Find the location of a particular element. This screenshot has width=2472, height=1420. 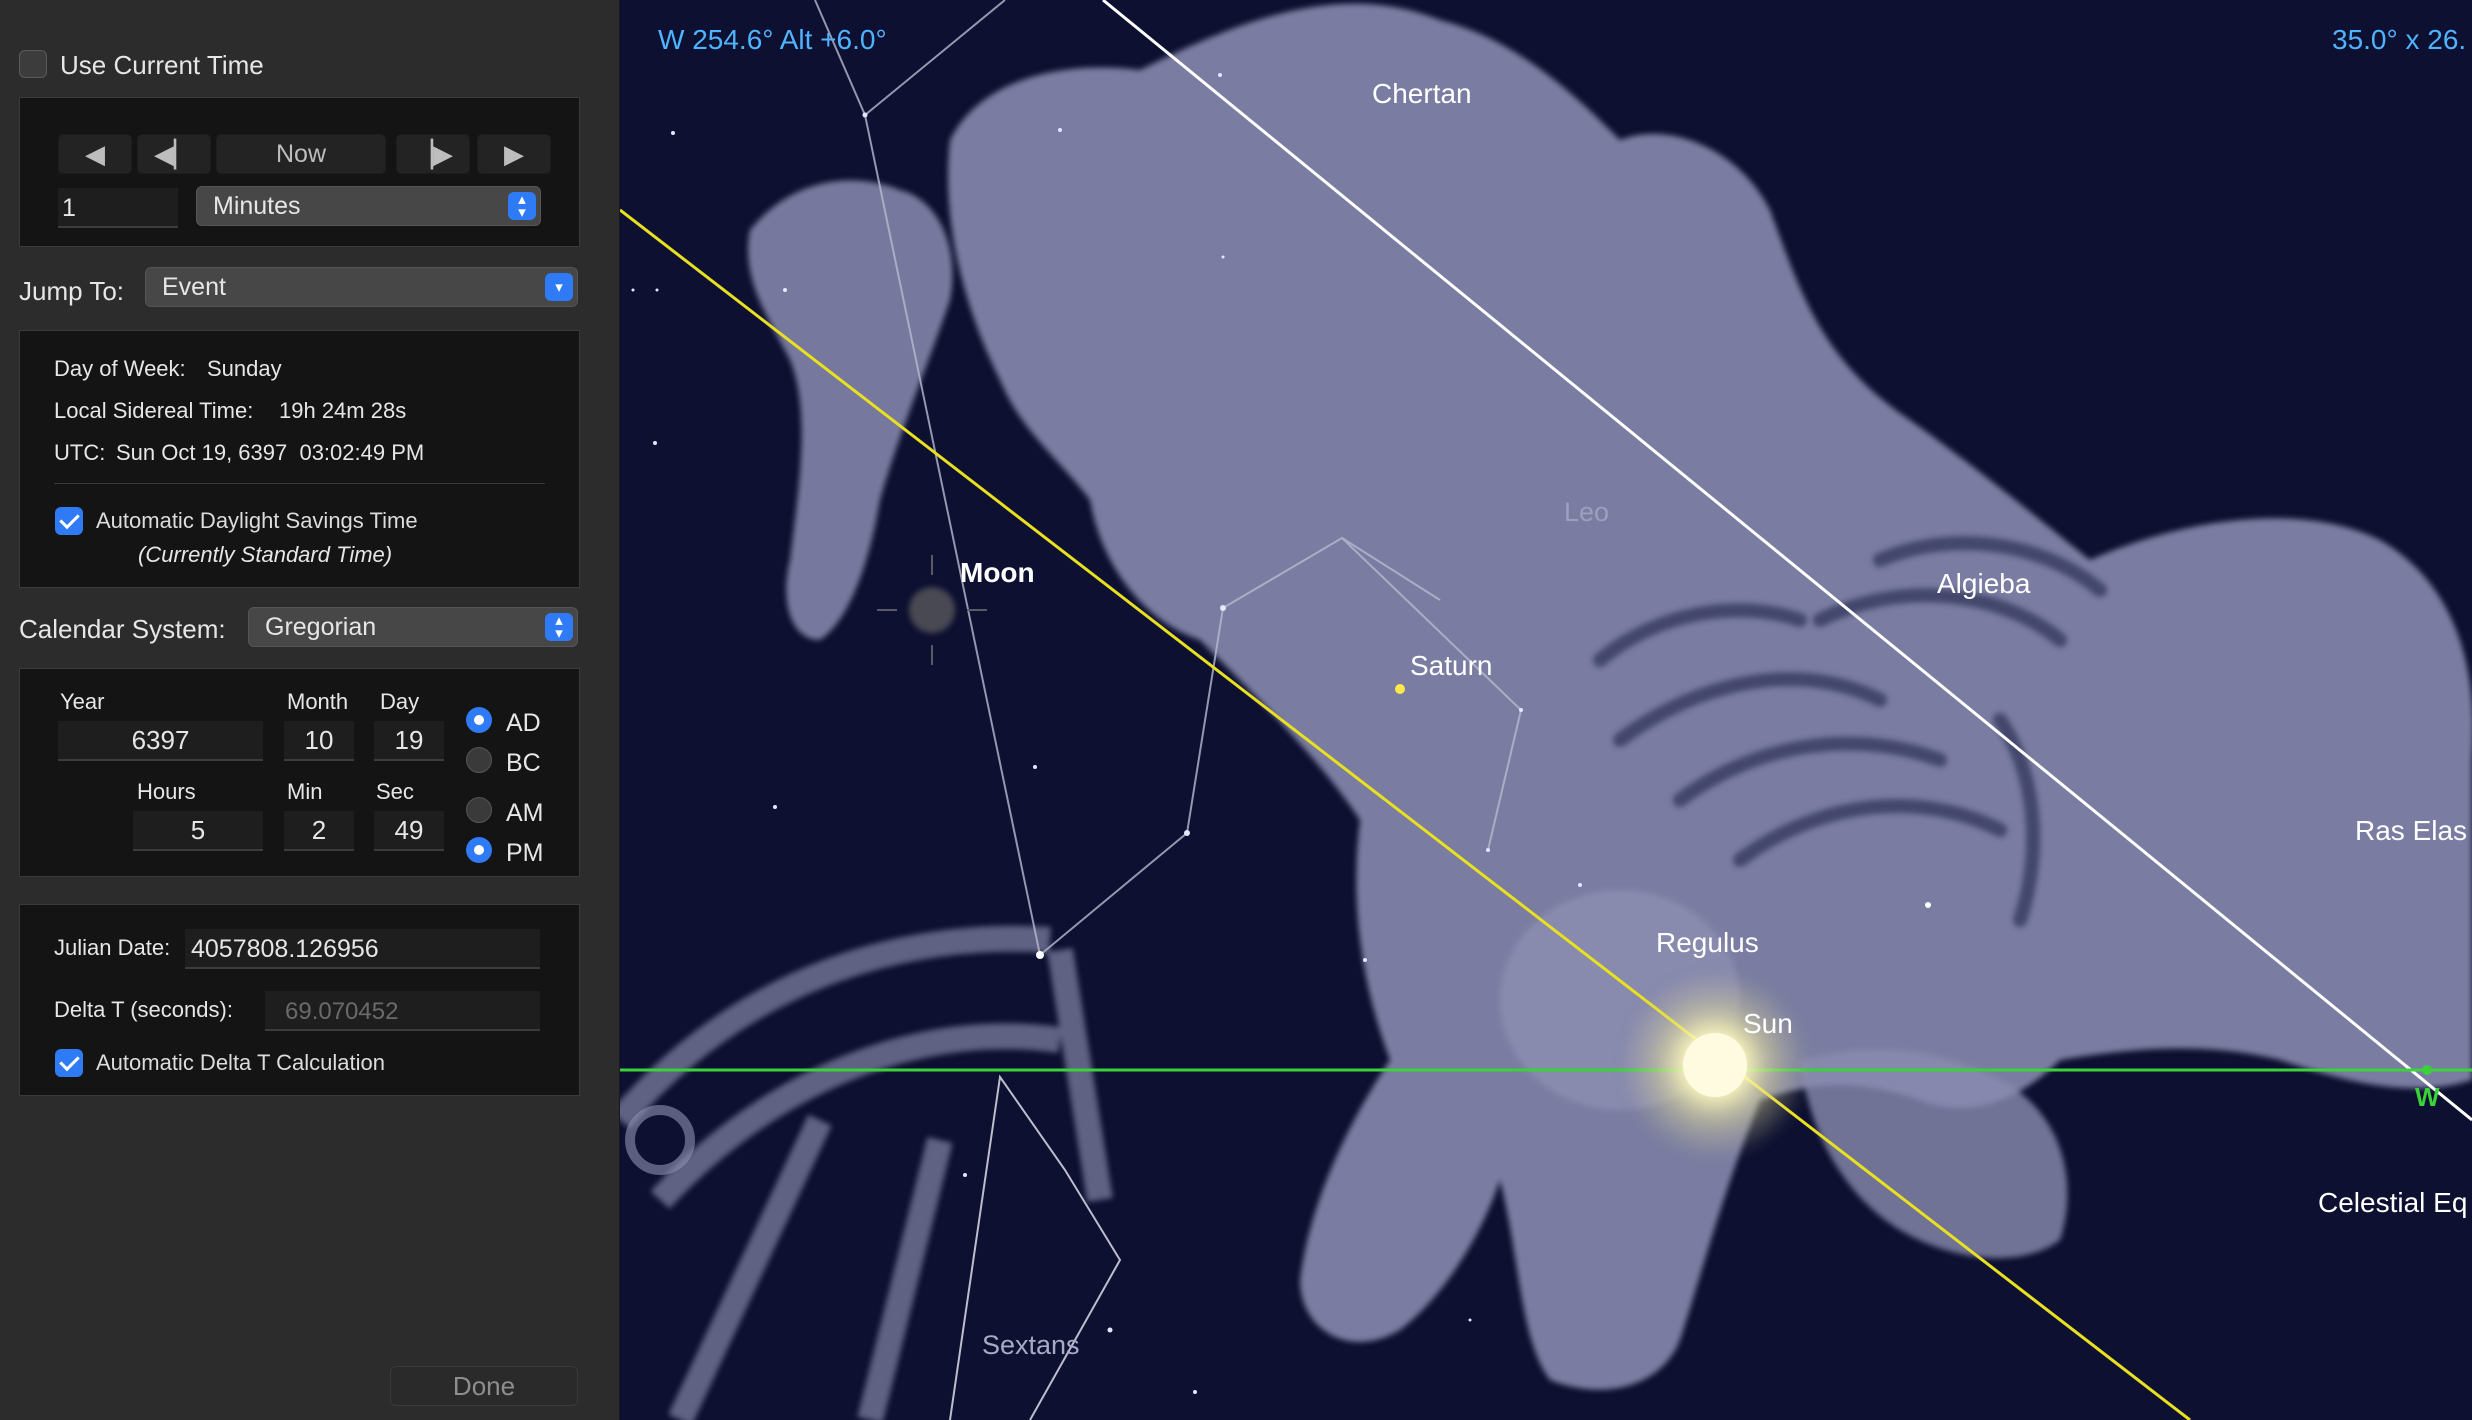

sextans-ring is located at coordinates (660, 1140).